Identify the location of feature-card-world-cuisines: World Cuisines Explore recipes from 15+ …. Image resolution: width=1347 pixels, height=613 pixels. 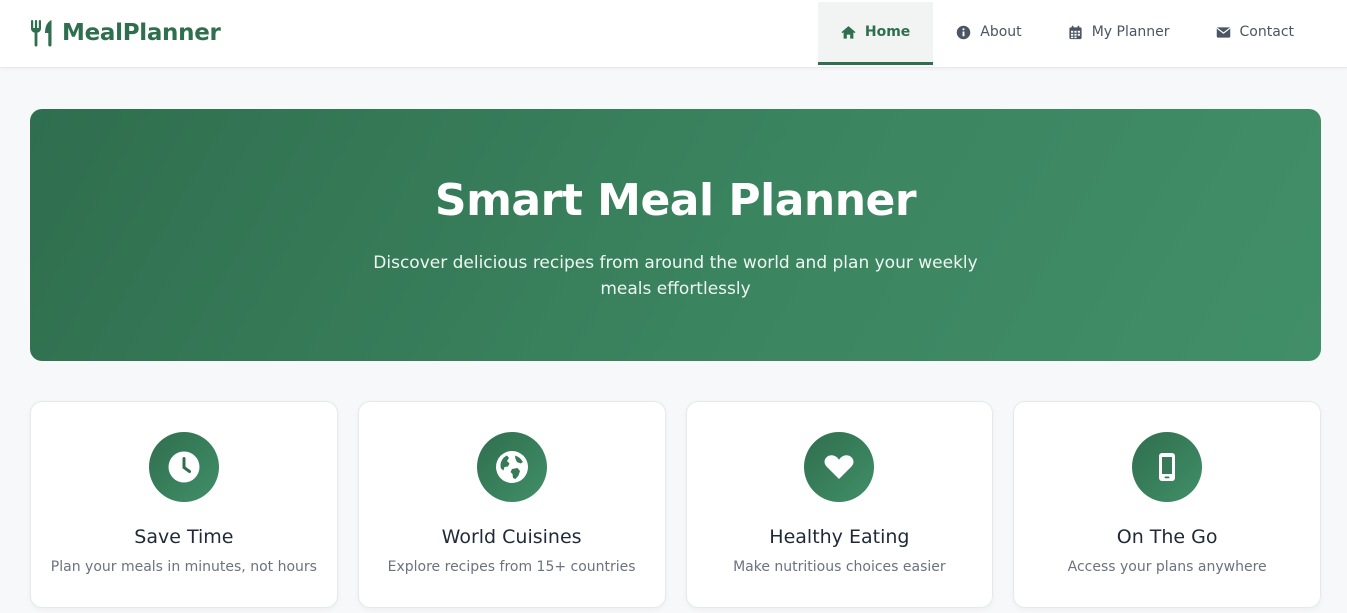
(511, 504).